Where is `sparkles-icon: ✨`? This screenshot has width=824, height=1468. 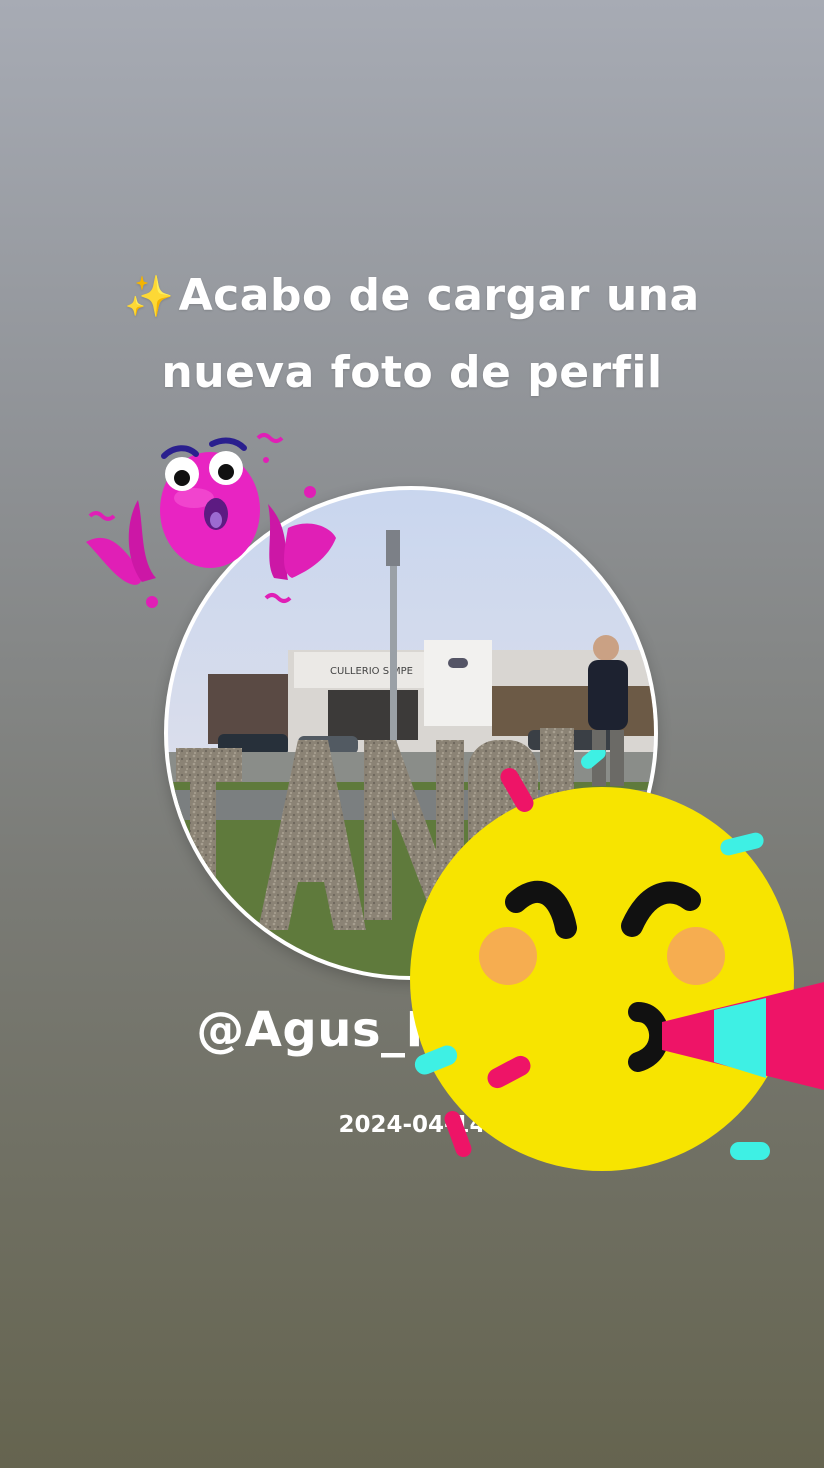
sparkles-icon: ✨ is located at coordinates (149, 297).